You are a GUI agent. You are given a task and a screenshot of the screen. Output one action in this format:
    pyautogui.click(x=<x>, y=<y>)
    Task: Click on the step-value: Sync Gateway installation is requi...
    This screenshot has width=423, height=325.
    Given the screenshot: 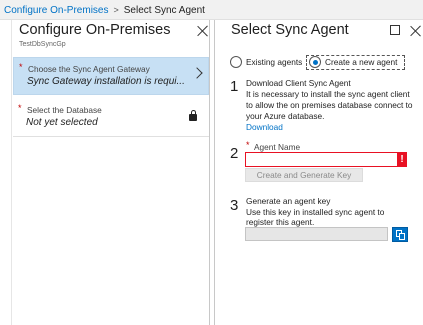 What is the action you would take?
    pyautogui.click(x=106, y=81)
    